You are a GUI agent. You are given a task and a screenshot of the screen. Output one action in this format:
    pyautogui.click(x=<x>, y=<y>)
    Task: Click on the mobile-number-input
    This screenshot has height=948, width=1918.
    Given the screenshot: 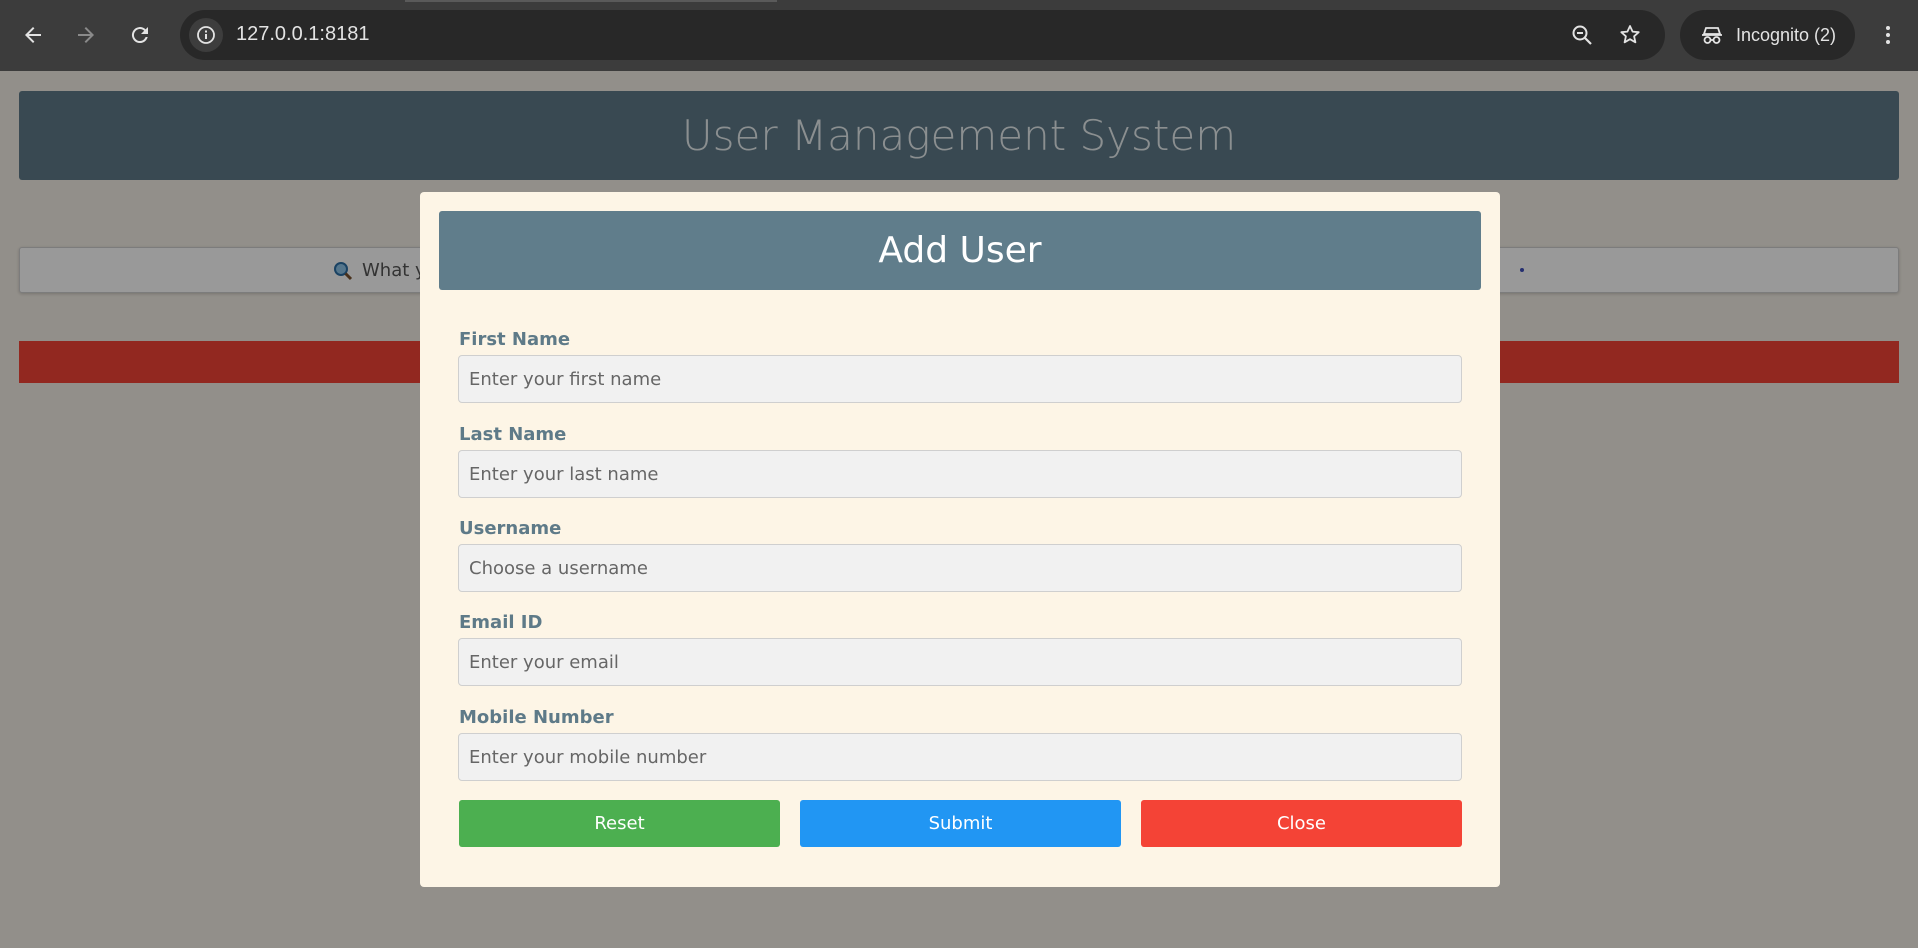 What is the action you would take?
    pyautogui.click(x=960, y=757)
    